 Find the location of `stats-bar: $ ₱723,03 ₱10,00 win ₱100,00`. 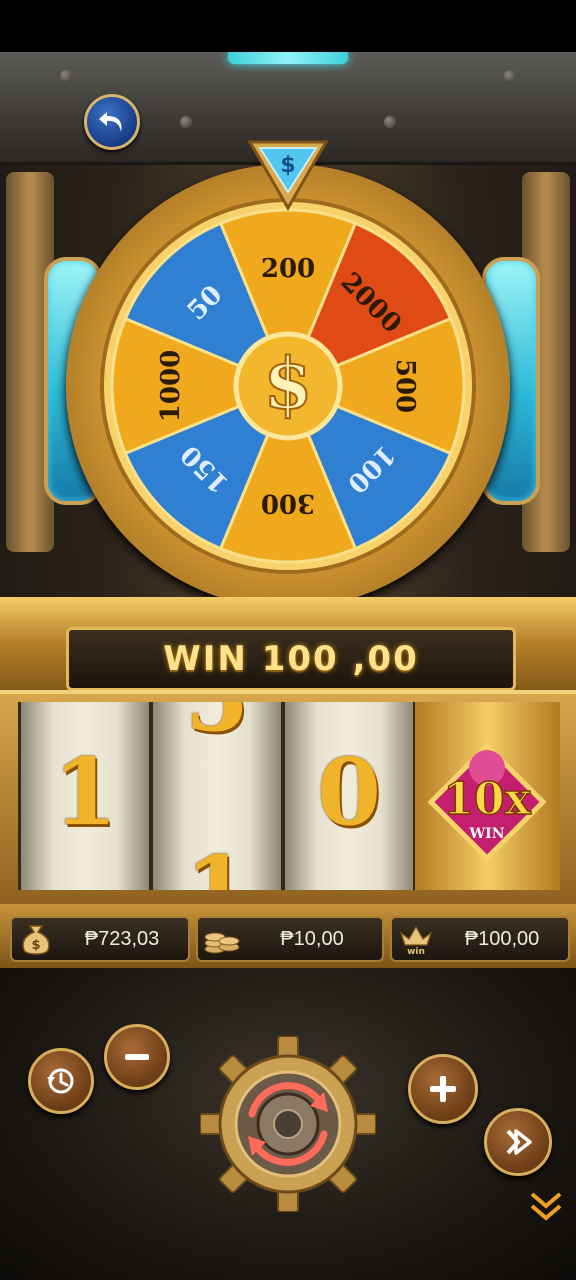

stats-bar: $ ₱723,03 ₱10,00 win ₱100,00 is located at coordinates (288, 936).